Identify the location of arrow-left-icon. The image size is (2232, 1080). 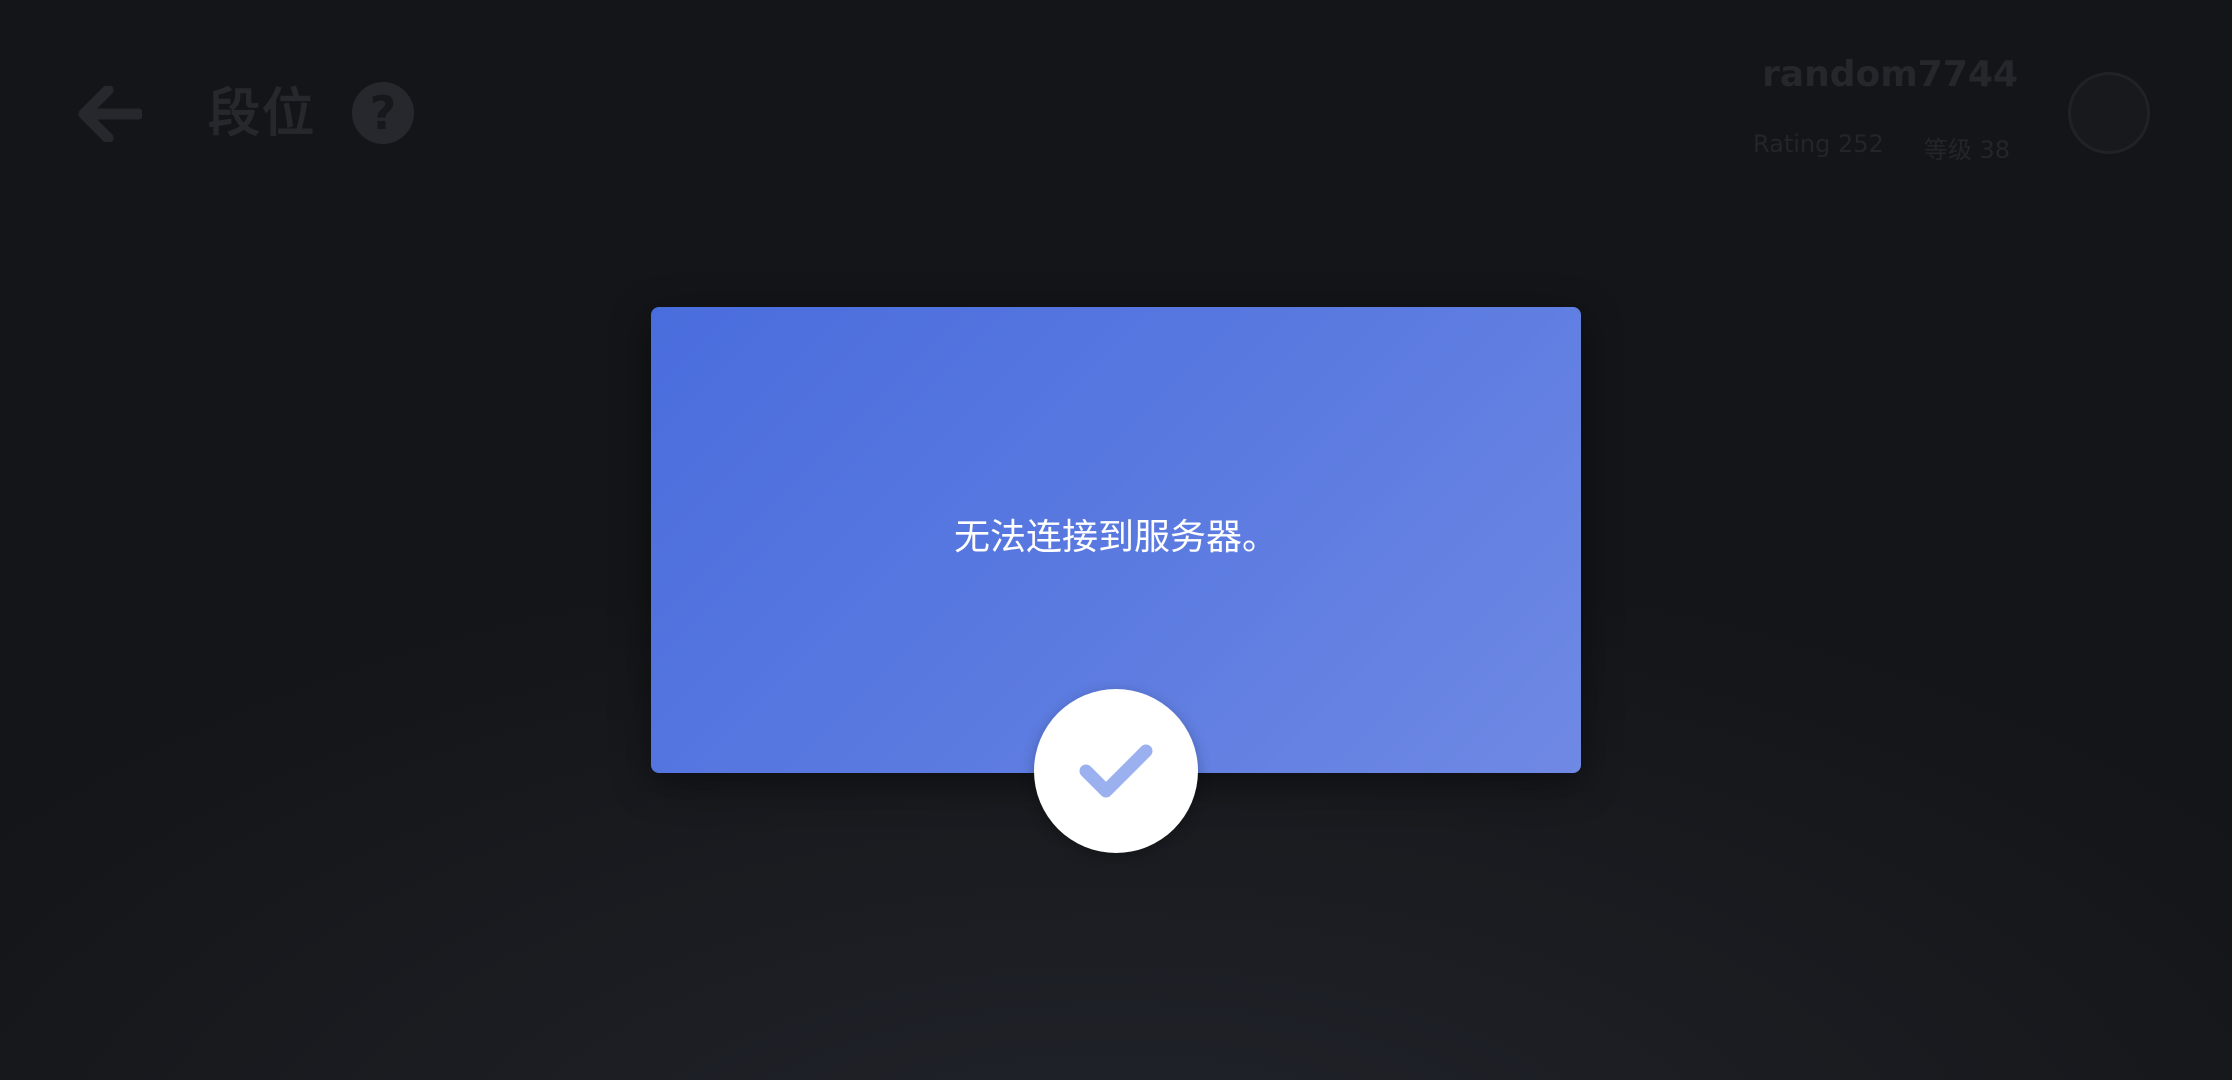
(110, 114).